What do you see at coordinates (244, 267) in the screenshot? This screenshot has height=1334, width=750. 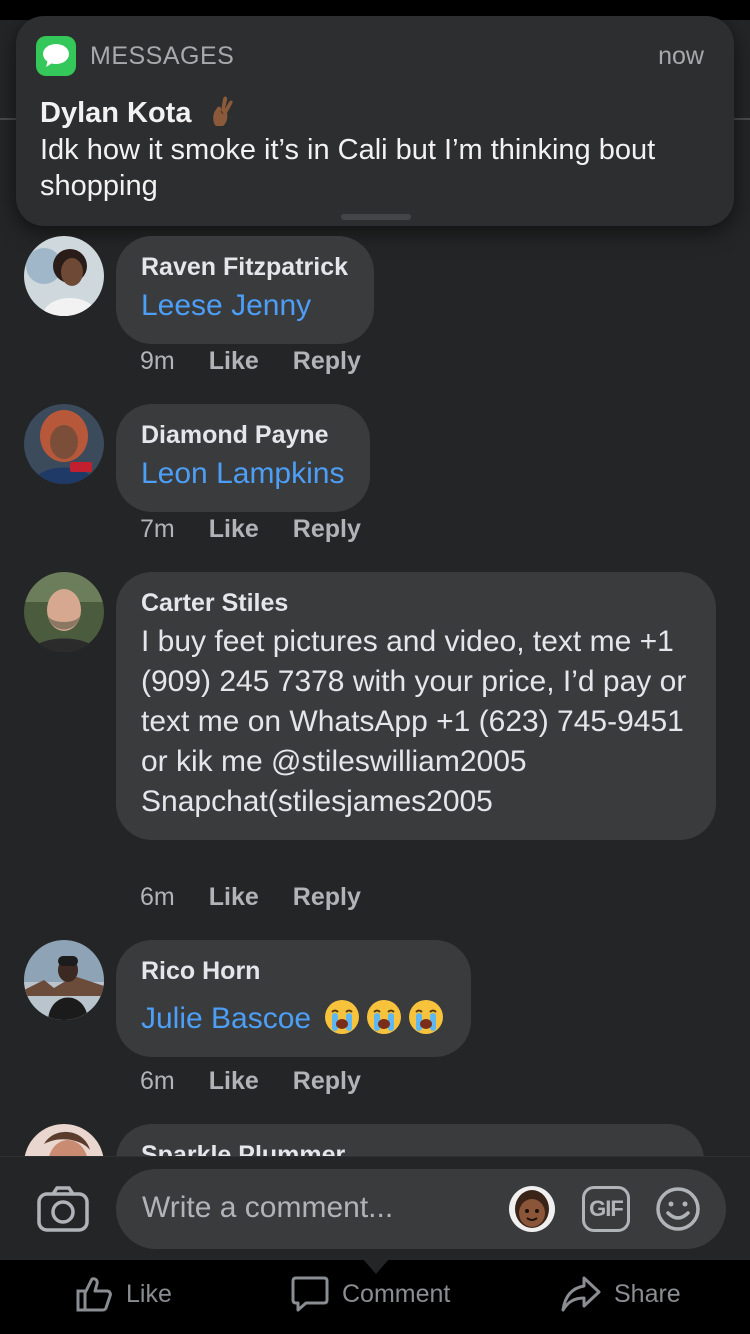 I see `comment-author: Raven Fitzpatrick` at bounding box center [244, 267].